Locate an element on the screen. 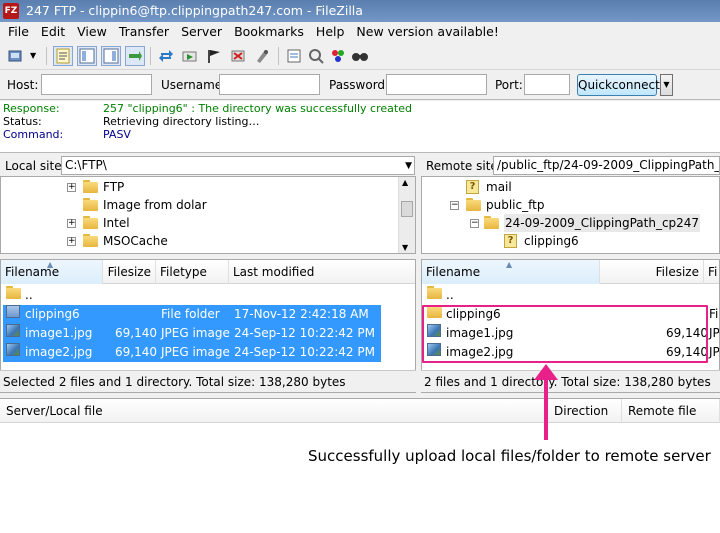 The image size is (720, 533). column-header-filetype: Filetype is located at coordinates (192, 272).